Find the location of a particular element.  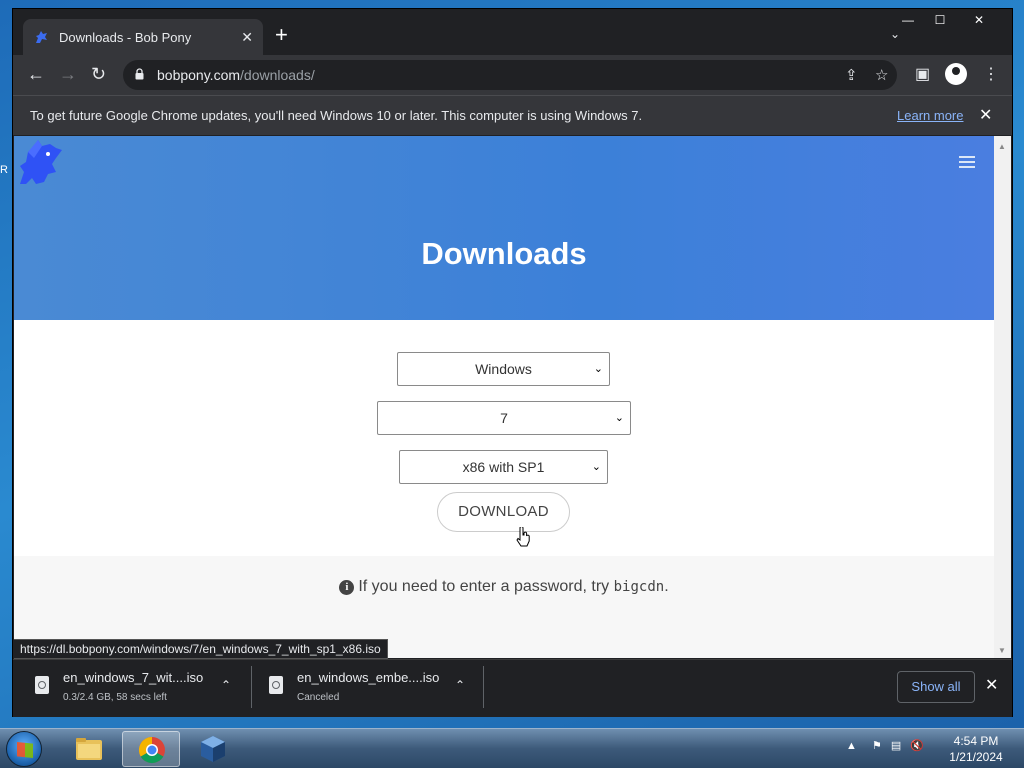

forward-icon: → is located at coordinates (68, 74).